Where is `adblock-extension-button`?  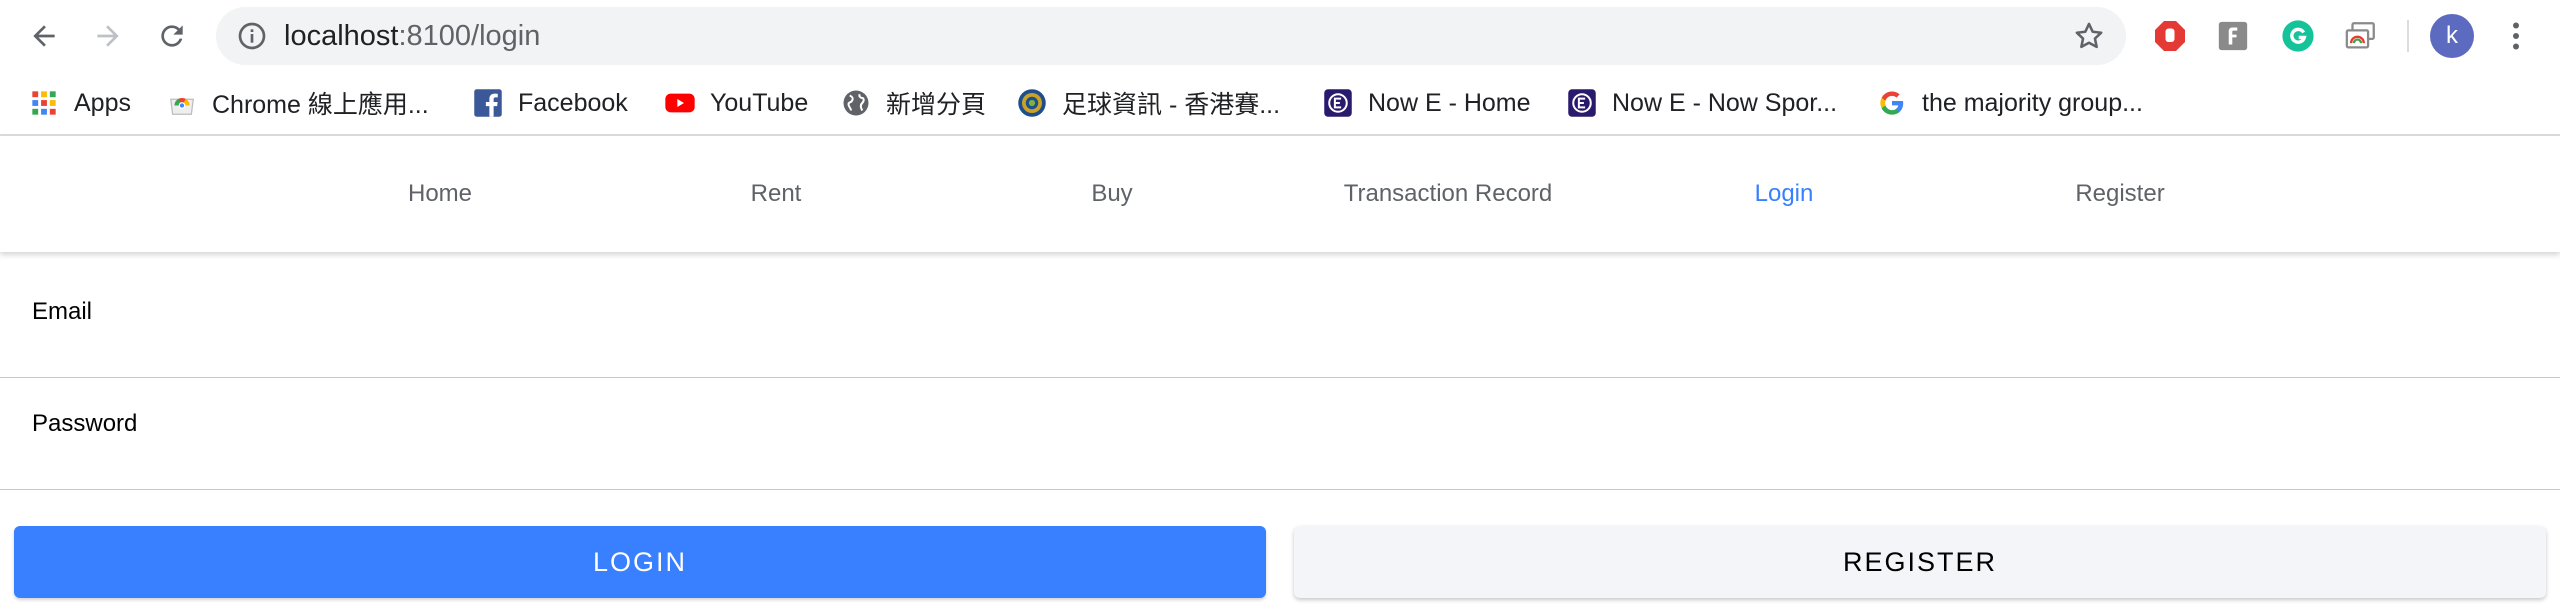 adblock-extension-button is located at coordinates (2170, 36).